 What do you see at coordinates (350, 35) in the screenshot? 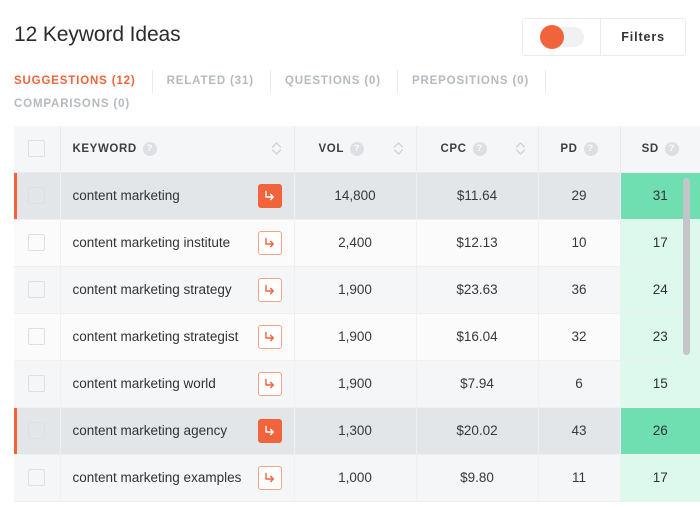
I see `panel-header: 12 Keyword Ideas Filters` at bounding box center [350, 35].